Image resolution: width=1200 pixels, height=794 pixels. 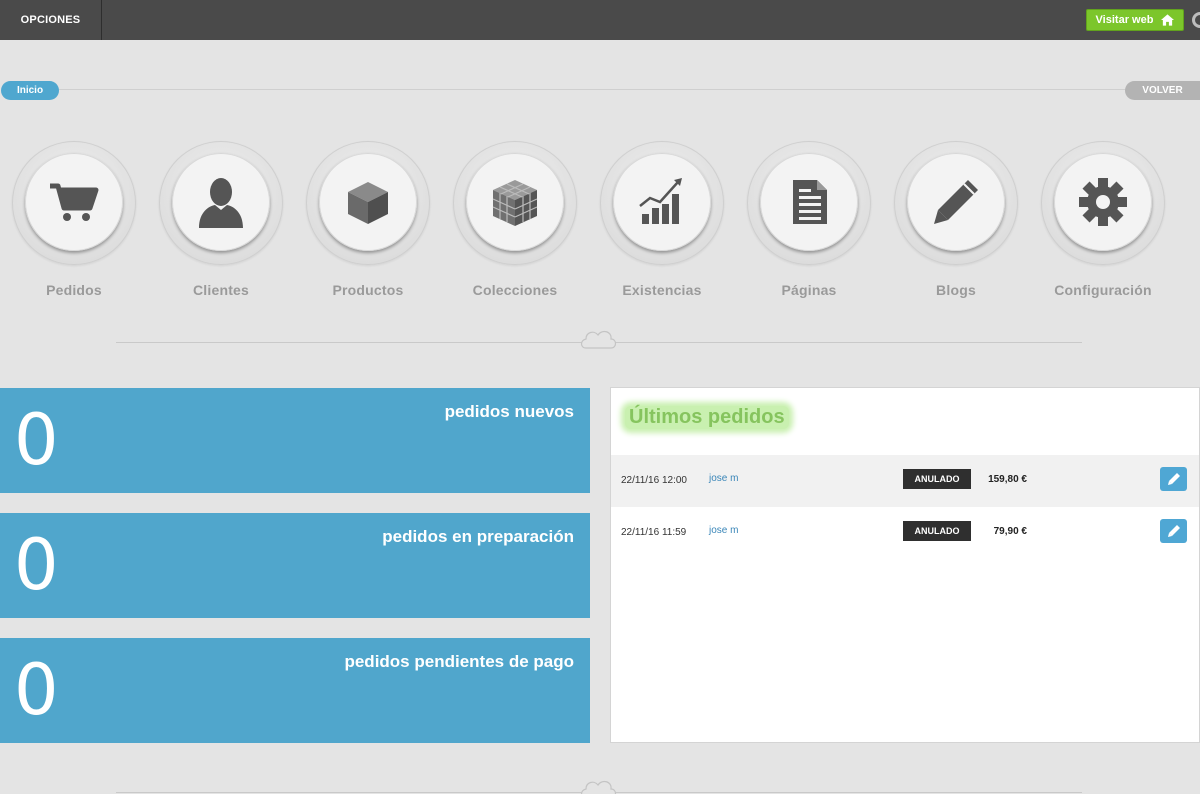 What do you see at coordinates (1010, 531) in the screenshot?
I see `order-total: 79,90 €` at bounding box center [1010, 531].